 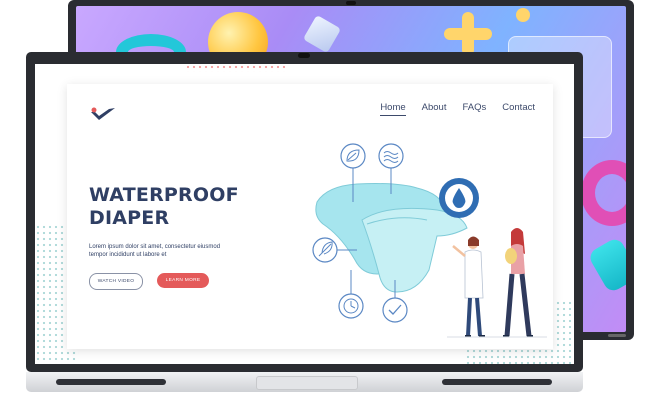 I want to click on hero-title-line1: WATERPROOF, so click(x=164, y=195).